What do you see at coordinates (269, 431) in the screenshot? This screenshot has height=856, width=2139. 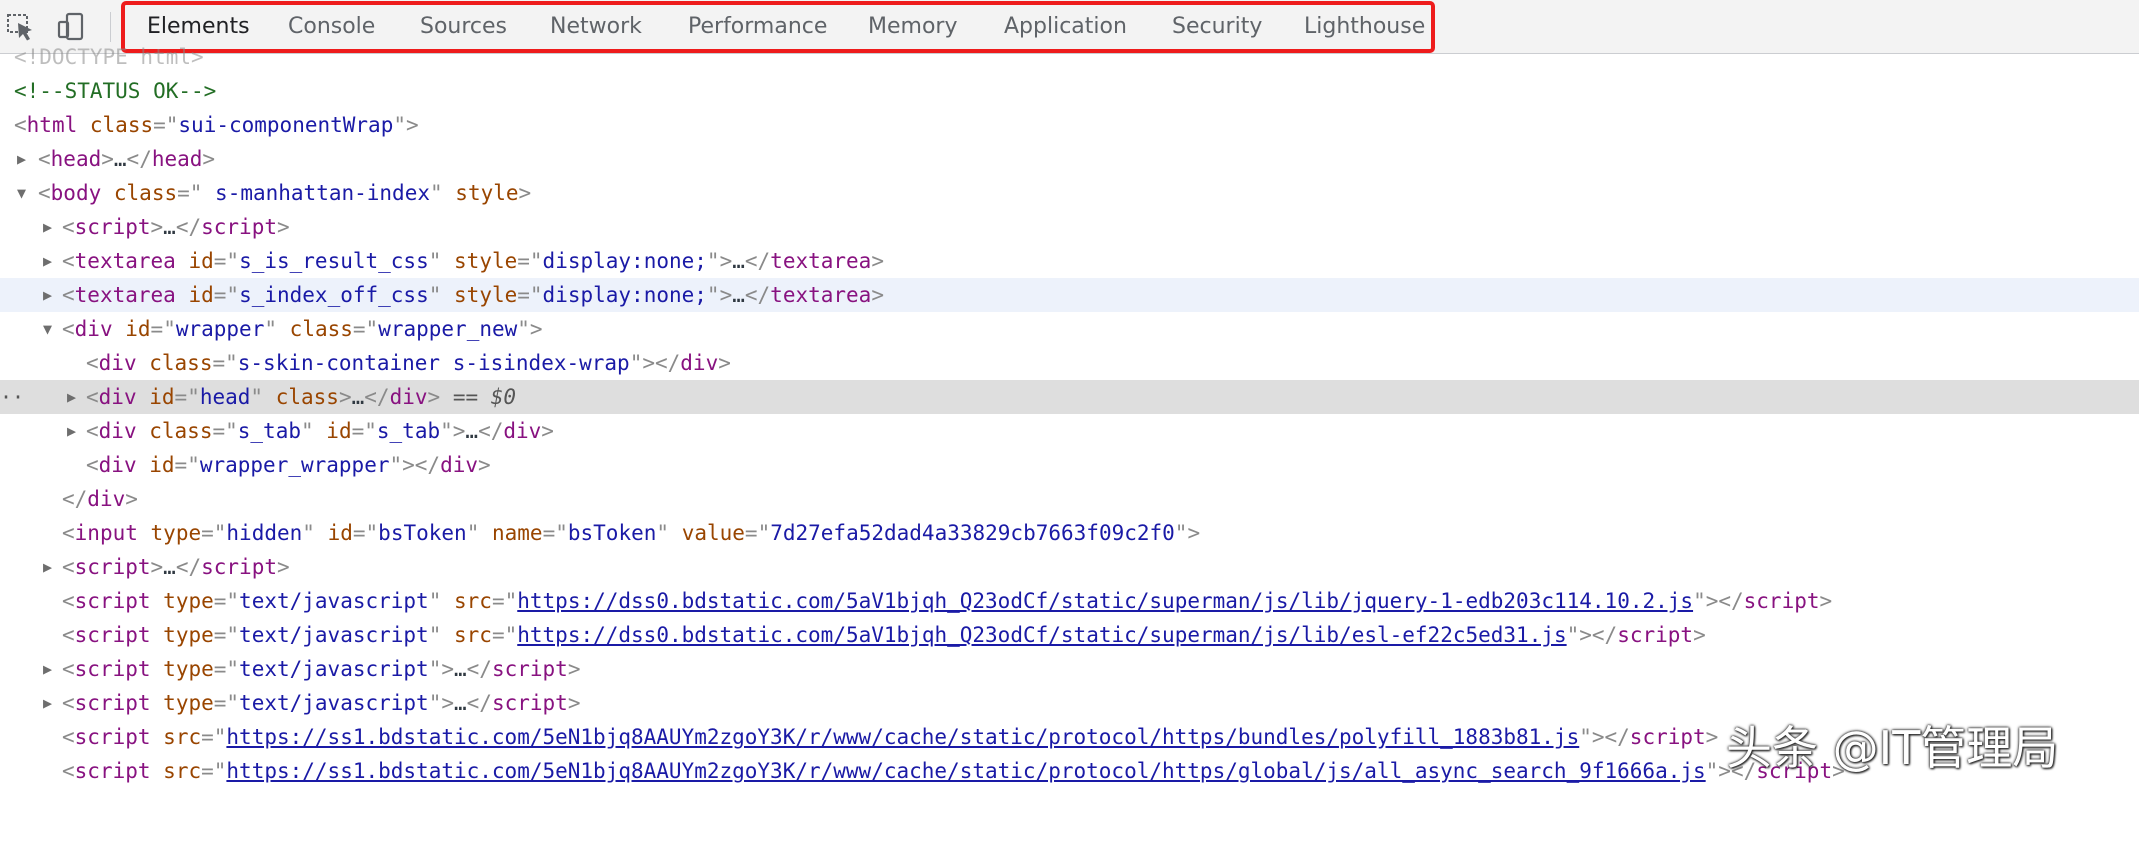 I see `attr-value: s_tab` at bounding box center [269, 431].